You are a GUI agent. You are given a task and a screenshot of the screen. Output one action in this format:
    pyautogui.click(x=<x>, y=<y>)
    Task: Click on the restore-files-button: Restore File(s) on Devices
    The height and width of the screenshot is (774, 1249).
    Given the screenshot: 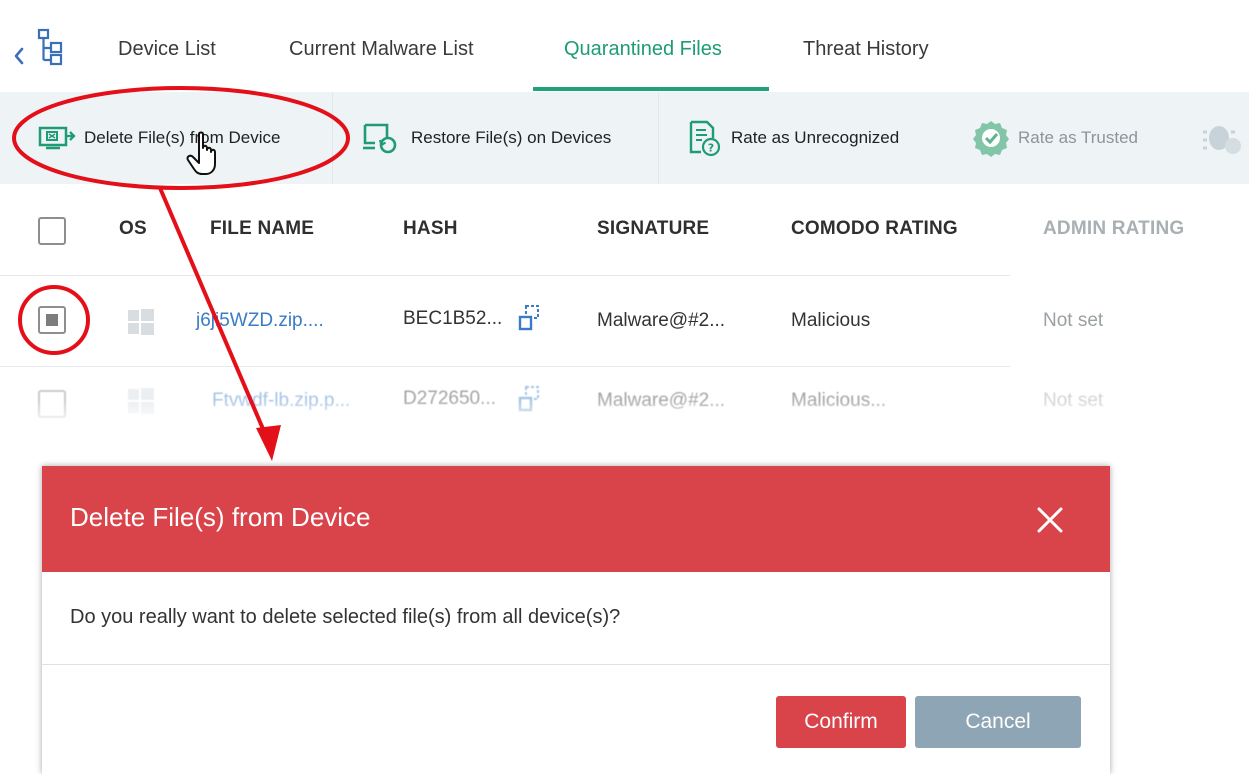 What is the action you would take?
    pyautogui.click(x=486, y=138)
    